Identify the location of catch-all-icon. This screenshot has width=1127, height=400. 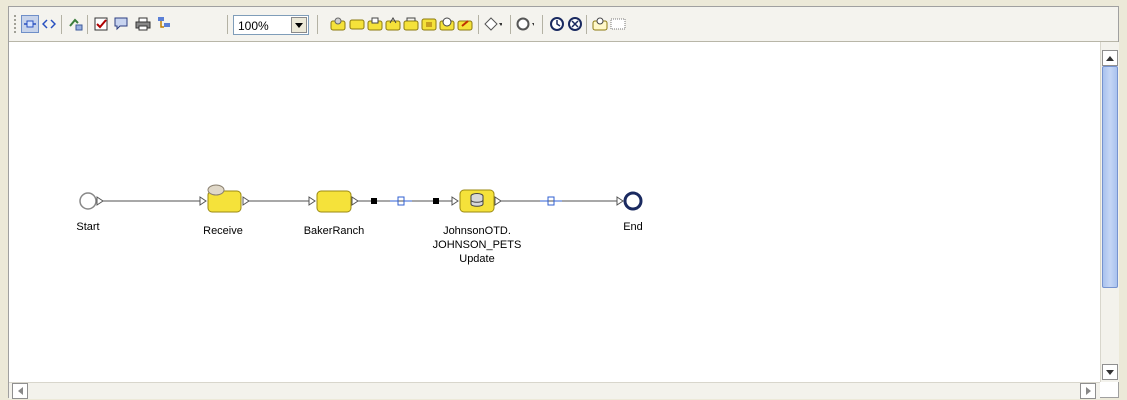
(575, 24).